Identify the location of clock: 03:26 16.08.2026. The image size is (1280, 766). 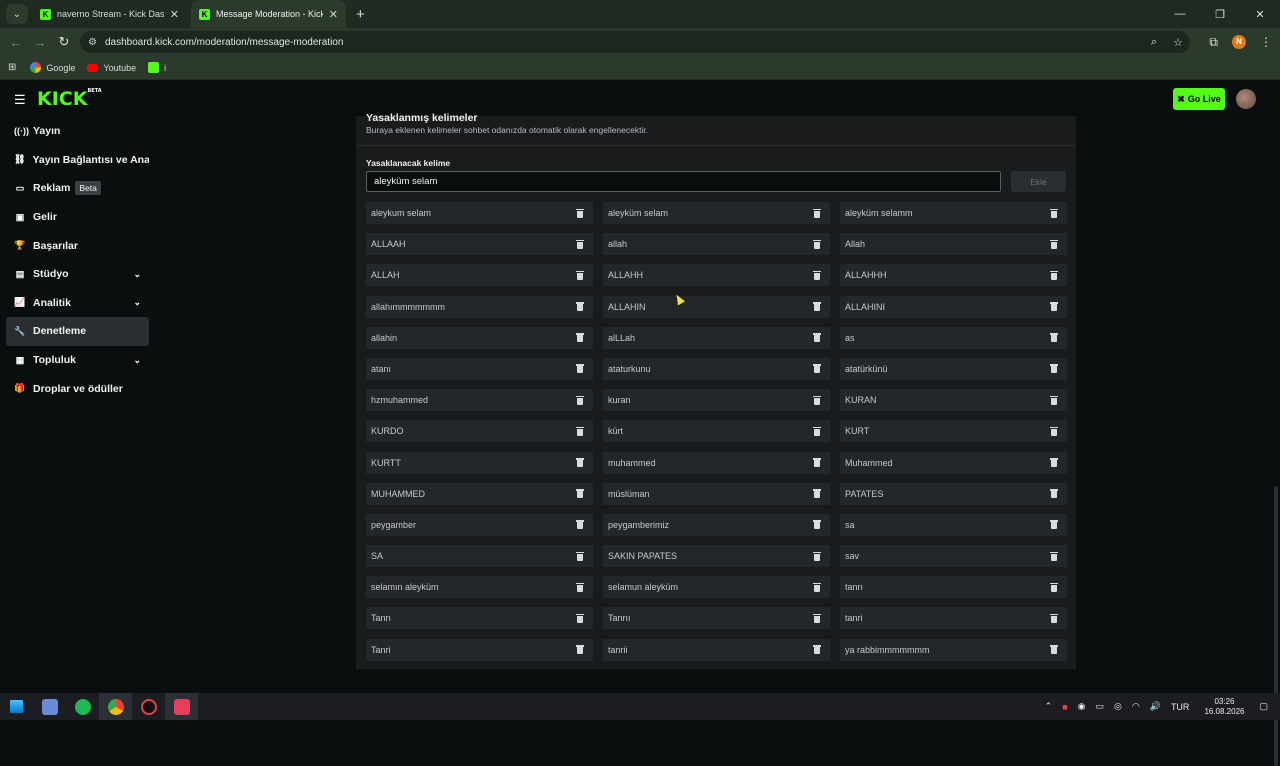
(1224, 707).